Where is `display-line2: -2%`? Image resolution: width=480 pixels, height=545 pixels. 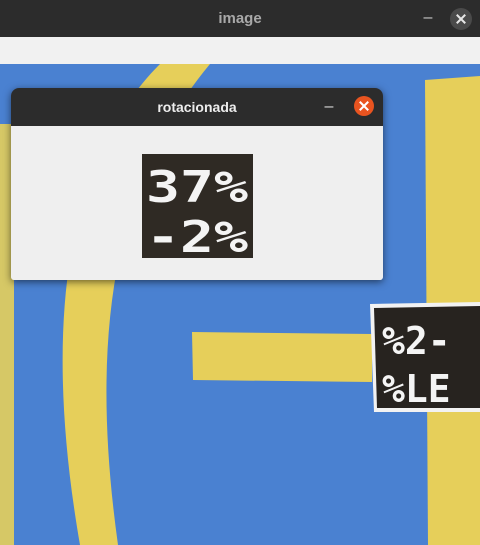 display-line2: -2% is located at coordinates (197, 235).